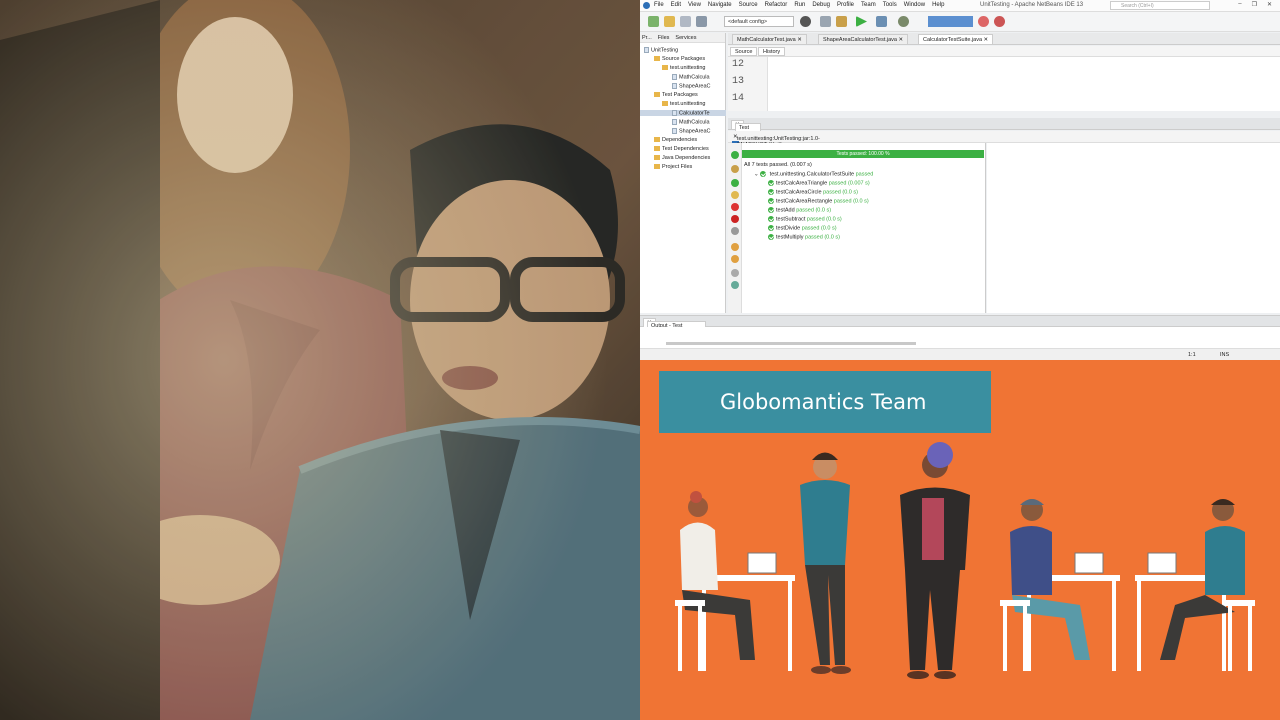  Describe the element at coordinates (821, 5) in the screenshot. I see `menu-debug: Debug` at that location.